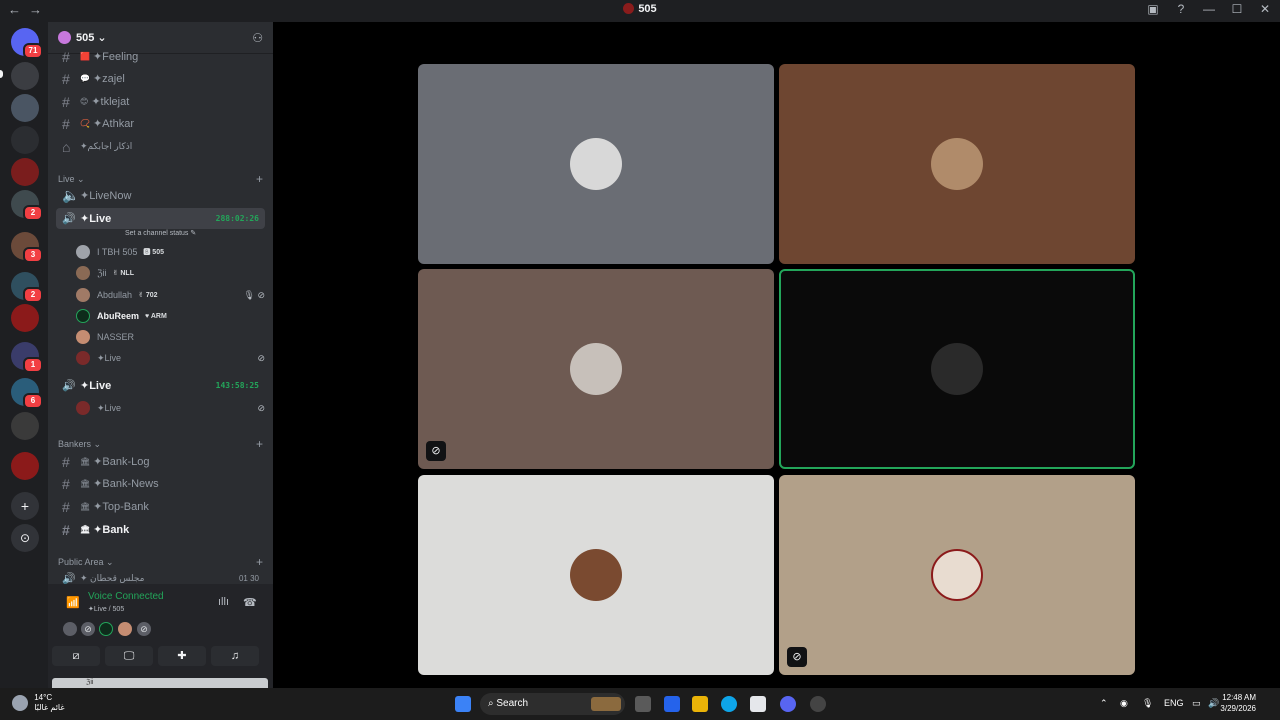  Describe the element at coordinates (35, 9) in the screenshot. I see `forward-icon: →` at that location.